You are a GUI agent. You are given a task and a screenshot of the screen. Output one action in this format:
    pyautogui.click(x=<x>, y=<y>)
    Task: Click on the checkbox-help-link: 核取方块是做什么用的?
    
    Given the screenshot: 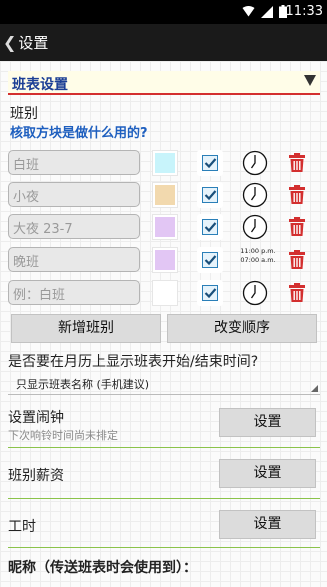 What is the action you would take?
    pyautogui.click(x=79, y=131)
    